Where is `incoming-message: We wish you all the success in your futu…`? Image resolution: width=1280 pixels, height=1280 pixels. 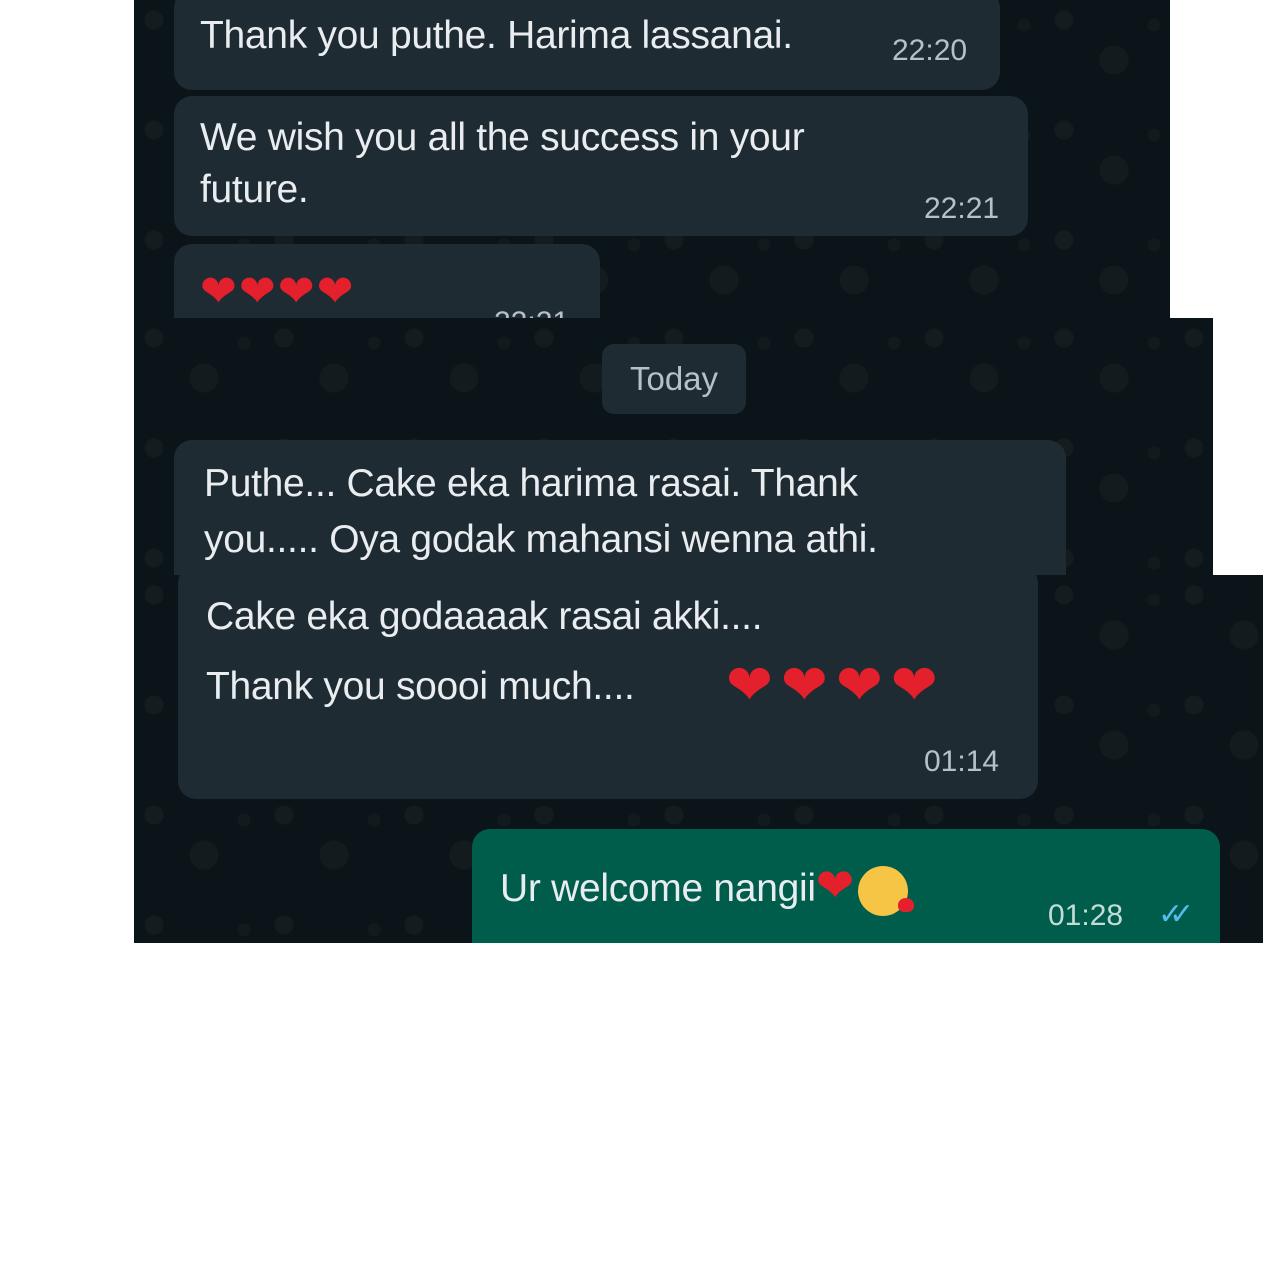
incoming-message: We wish you all the success in your futu… is located at coordinates (601, 166).